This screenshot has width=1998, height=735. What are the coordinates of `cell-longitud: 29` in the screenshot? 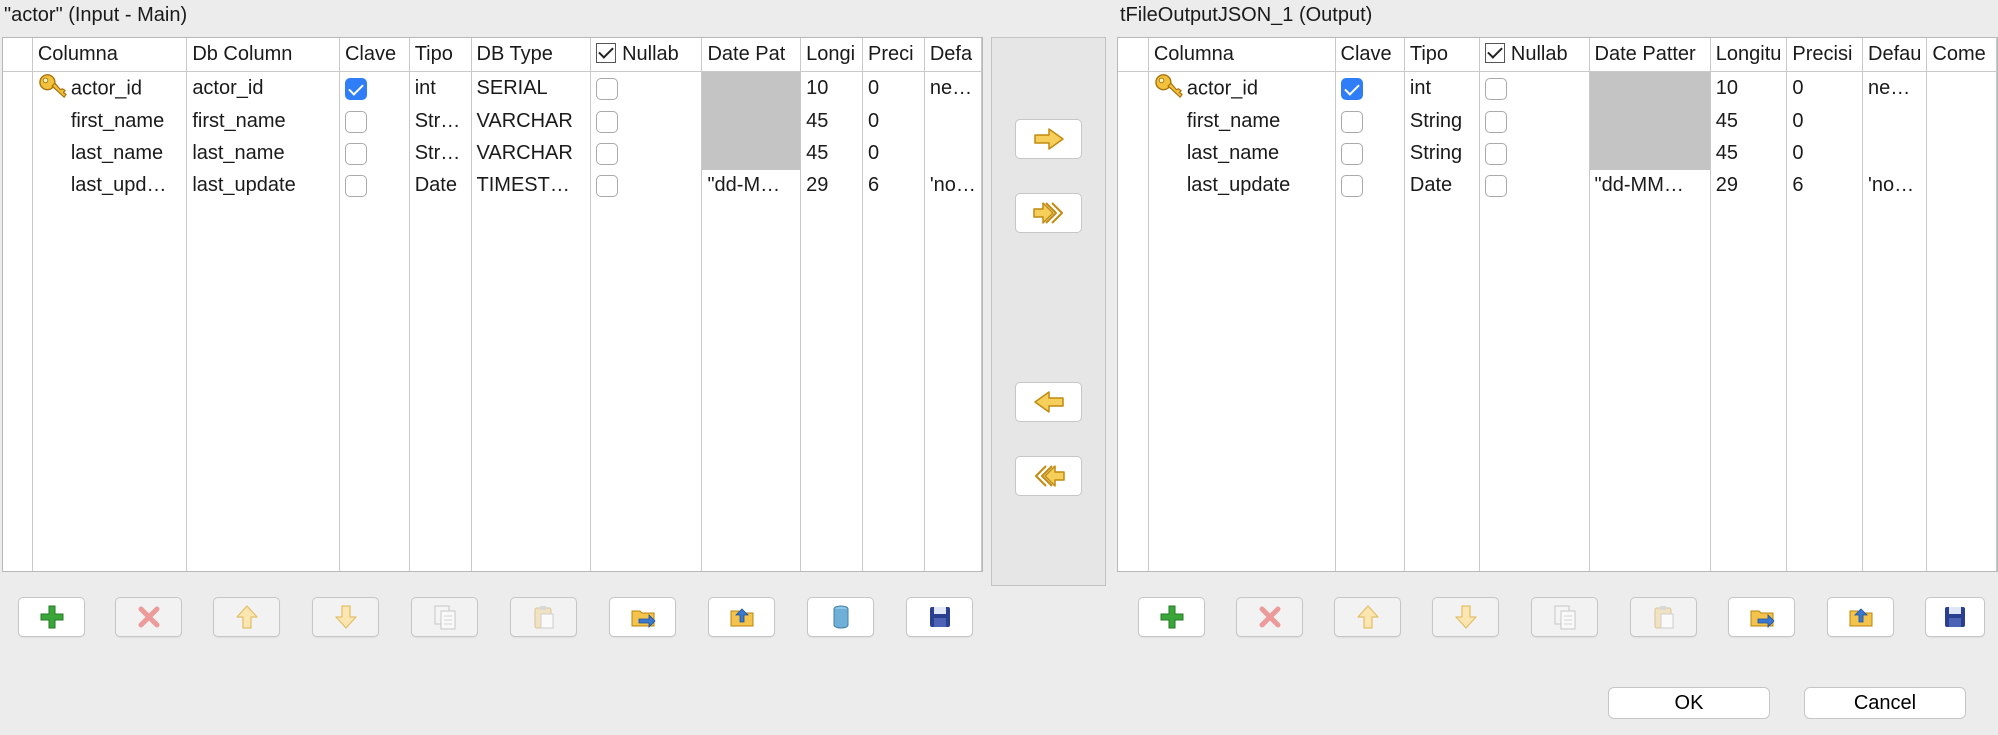 It's located at (1749, 185).